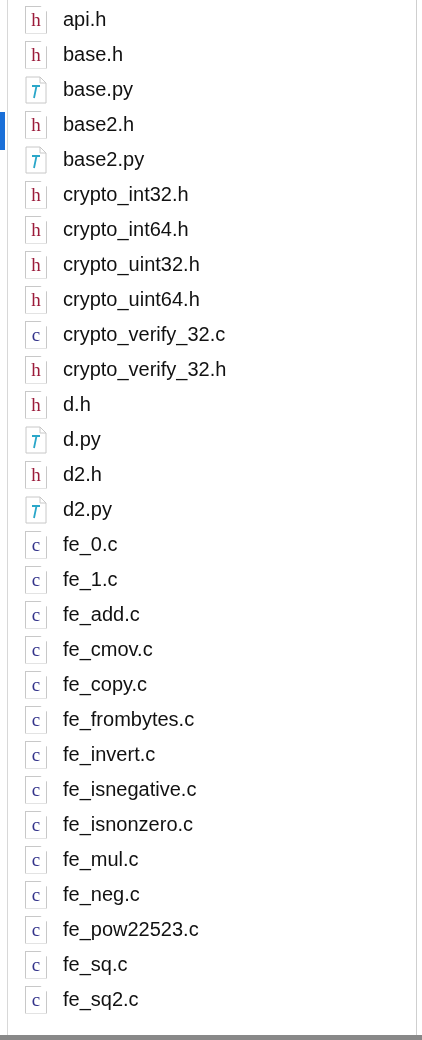 The image size is (422, 1040). Describe the element at coordinates (212, 124) in the screenshot. I see `file-item: h base2.h` at that location.